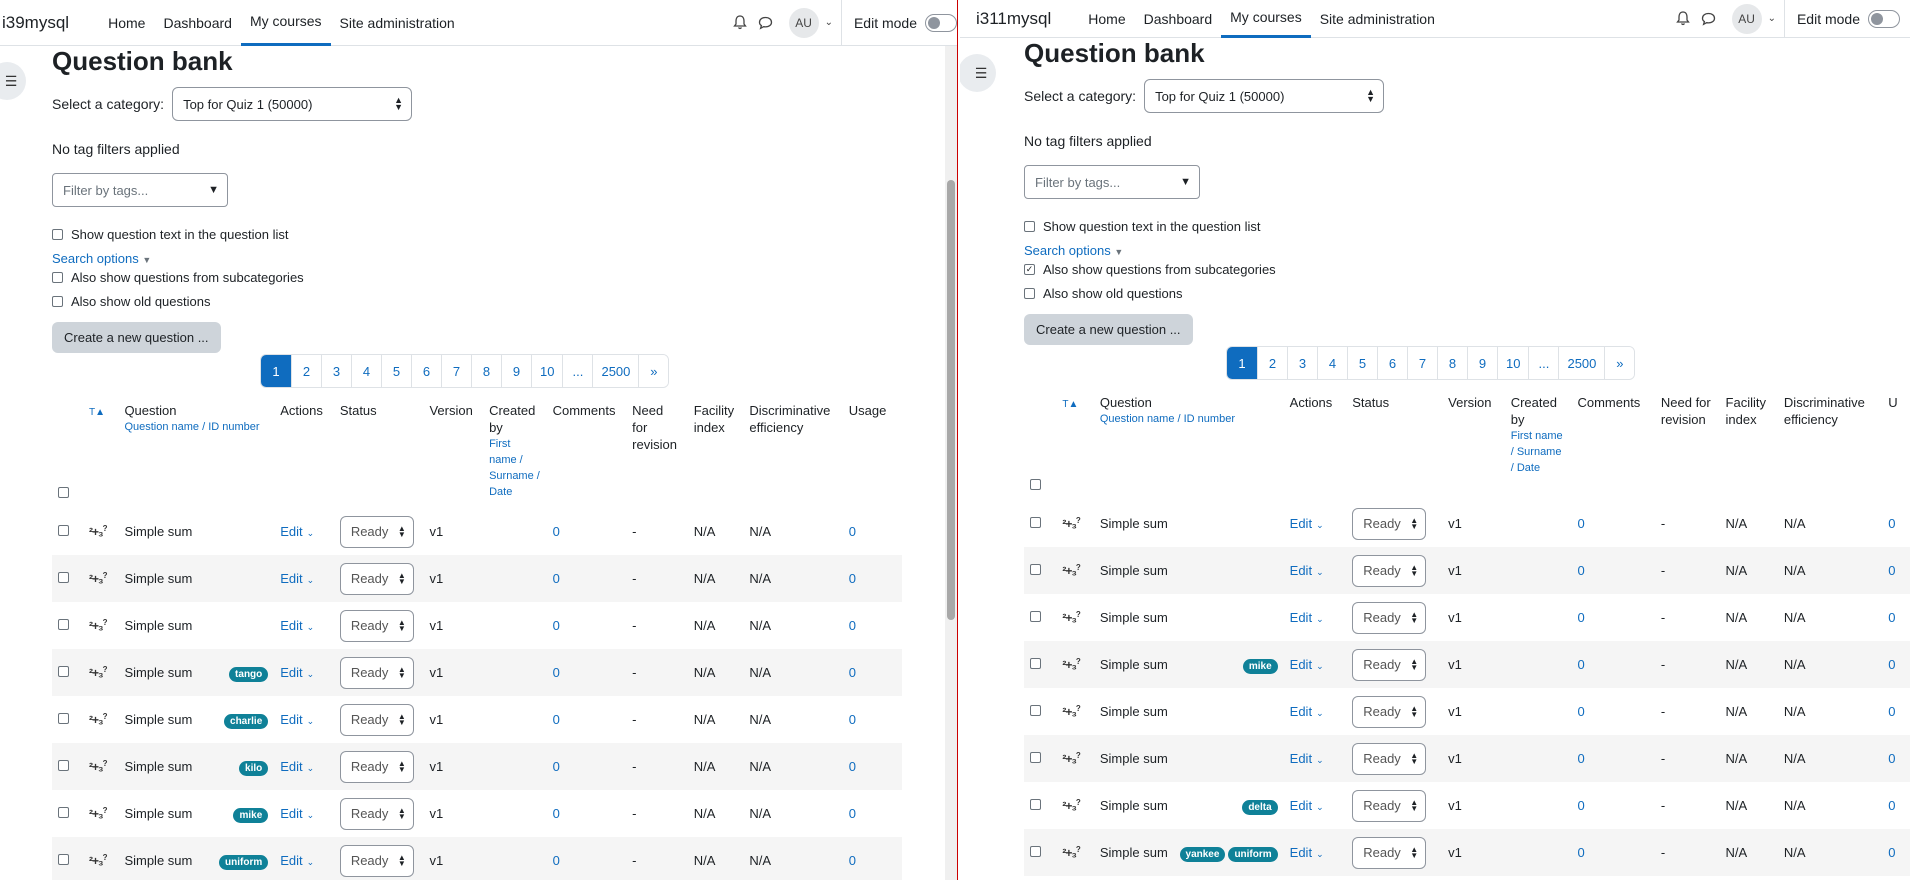 This screenshot has height=880, width=1910. I want to click on created-header: Created by, so click(1534, 411).